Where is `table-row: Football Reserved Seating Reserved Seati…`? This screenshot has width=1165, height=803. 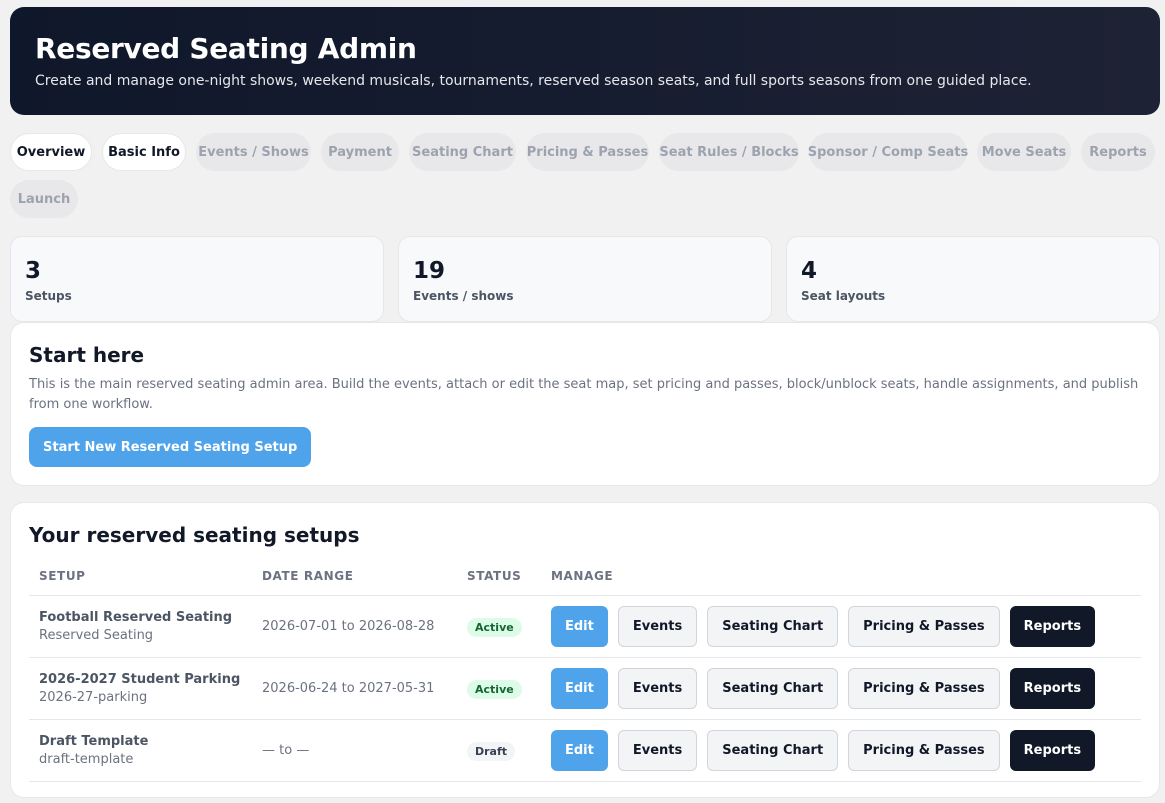
table-row: Football Reserved Seating Reserved Seati… is located at coordinates (585, 626).